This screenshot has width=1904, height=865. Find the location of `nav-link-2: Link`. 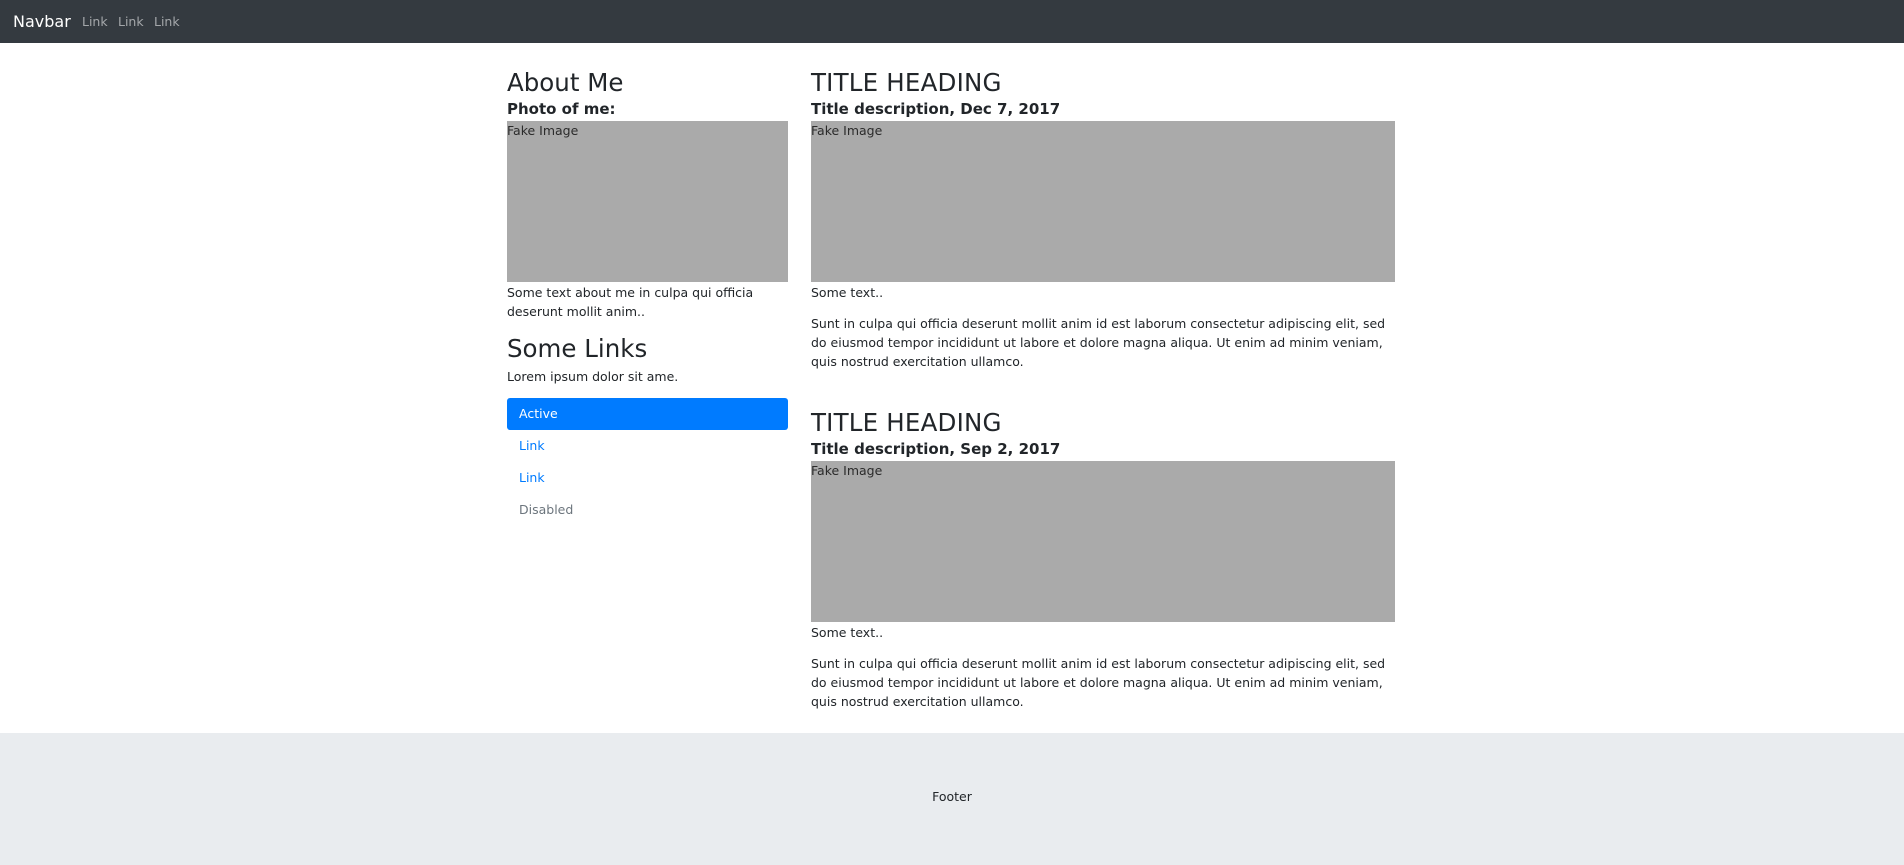

nav-link-2: Link is located at coordinates (131, 21).